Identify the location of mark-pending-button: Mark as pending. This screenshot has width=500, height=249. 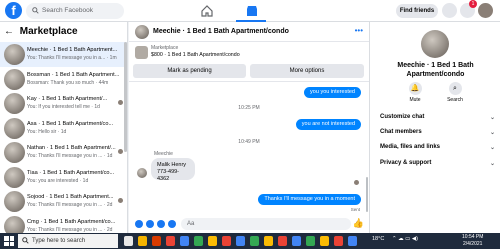
(189, 71).